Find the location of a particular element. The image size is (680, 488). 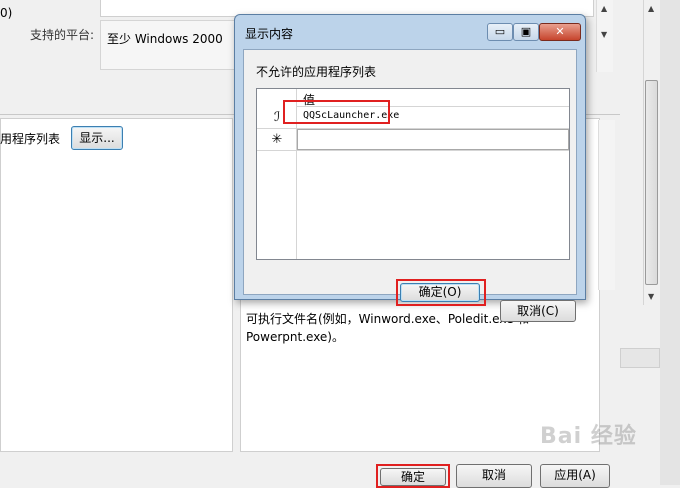

scroll-thumb is located at coordinates (651, 182).